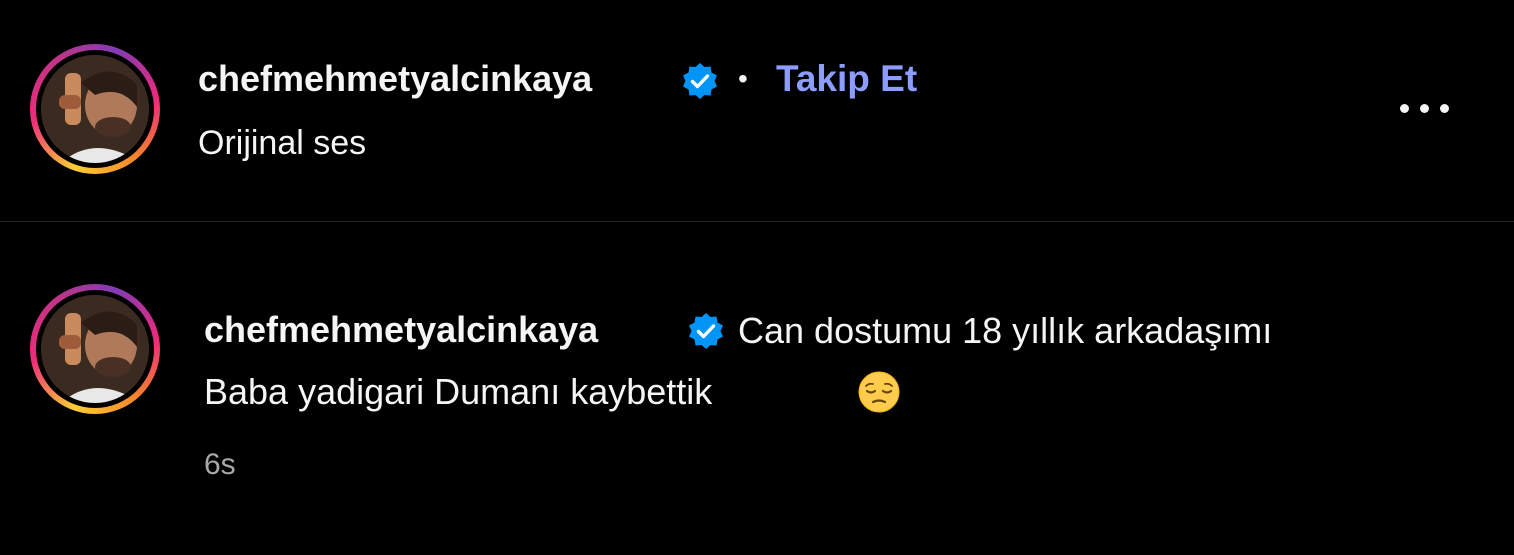  I want to click on pensive-face-emoji-icon, so click(879, 392).